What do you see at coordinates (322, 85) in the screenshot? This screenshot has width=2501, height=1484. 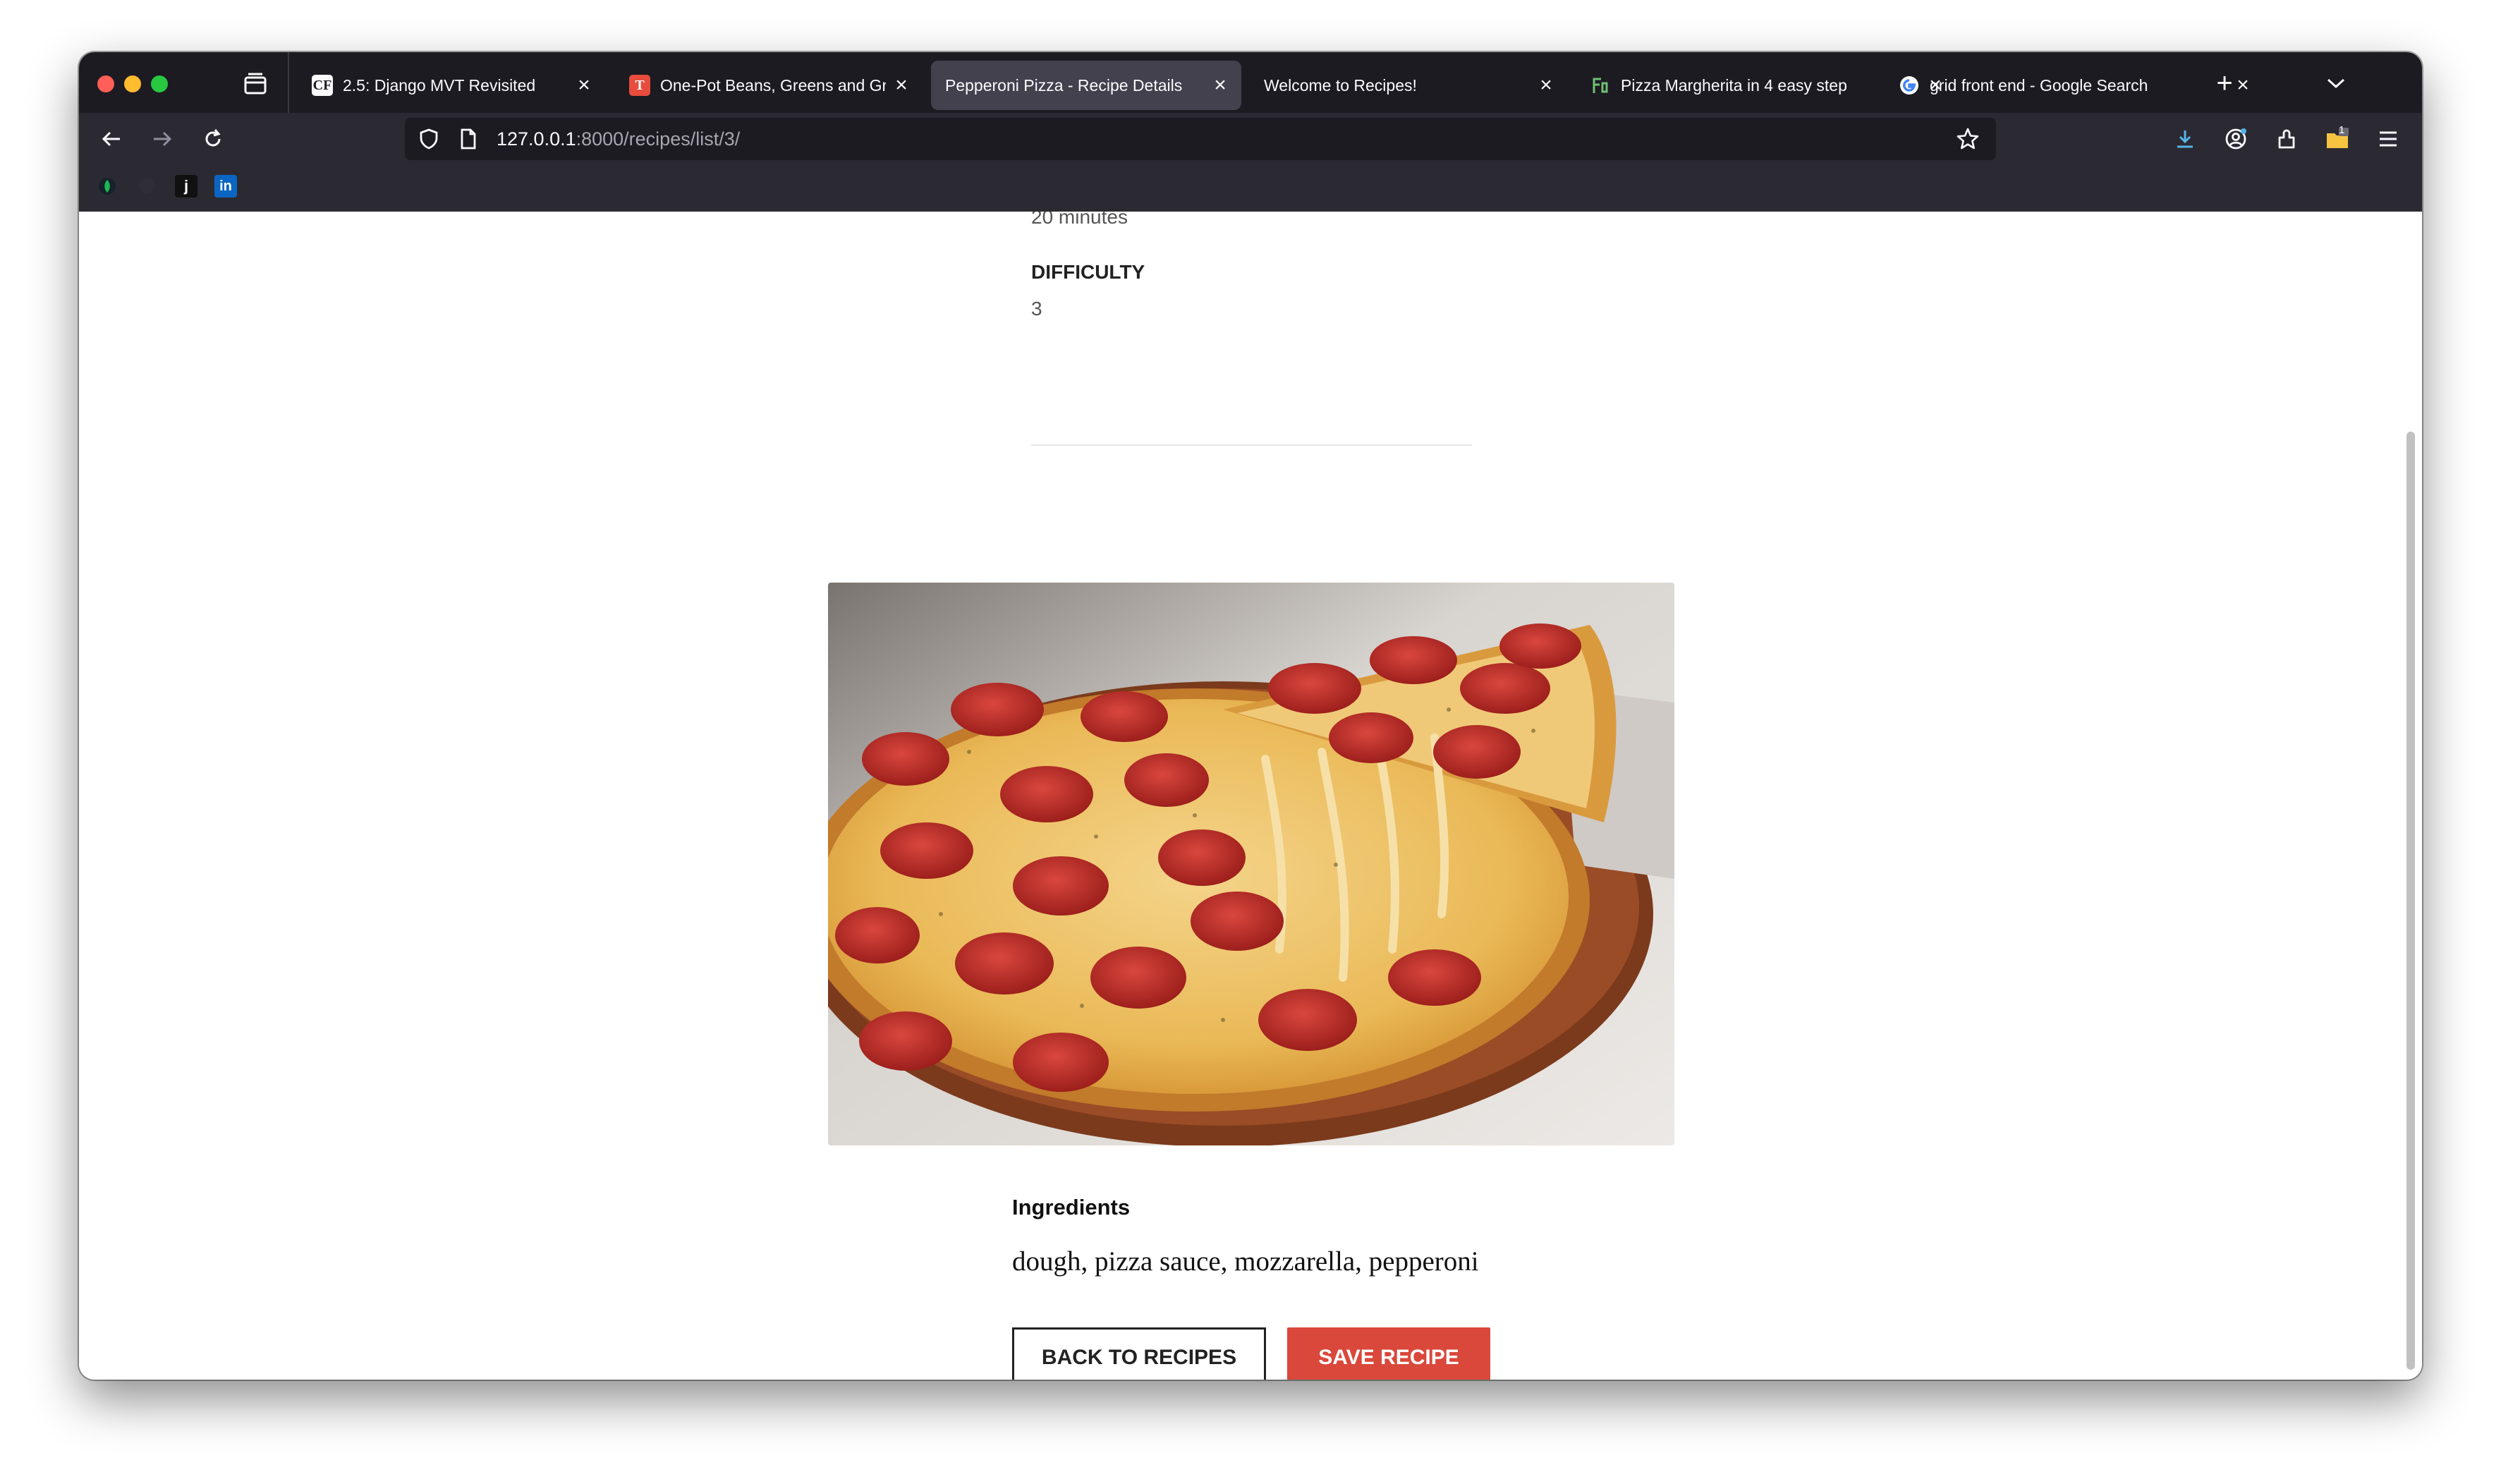 I see `cf-logo-icon: CF` at bounding box center [322, 85].